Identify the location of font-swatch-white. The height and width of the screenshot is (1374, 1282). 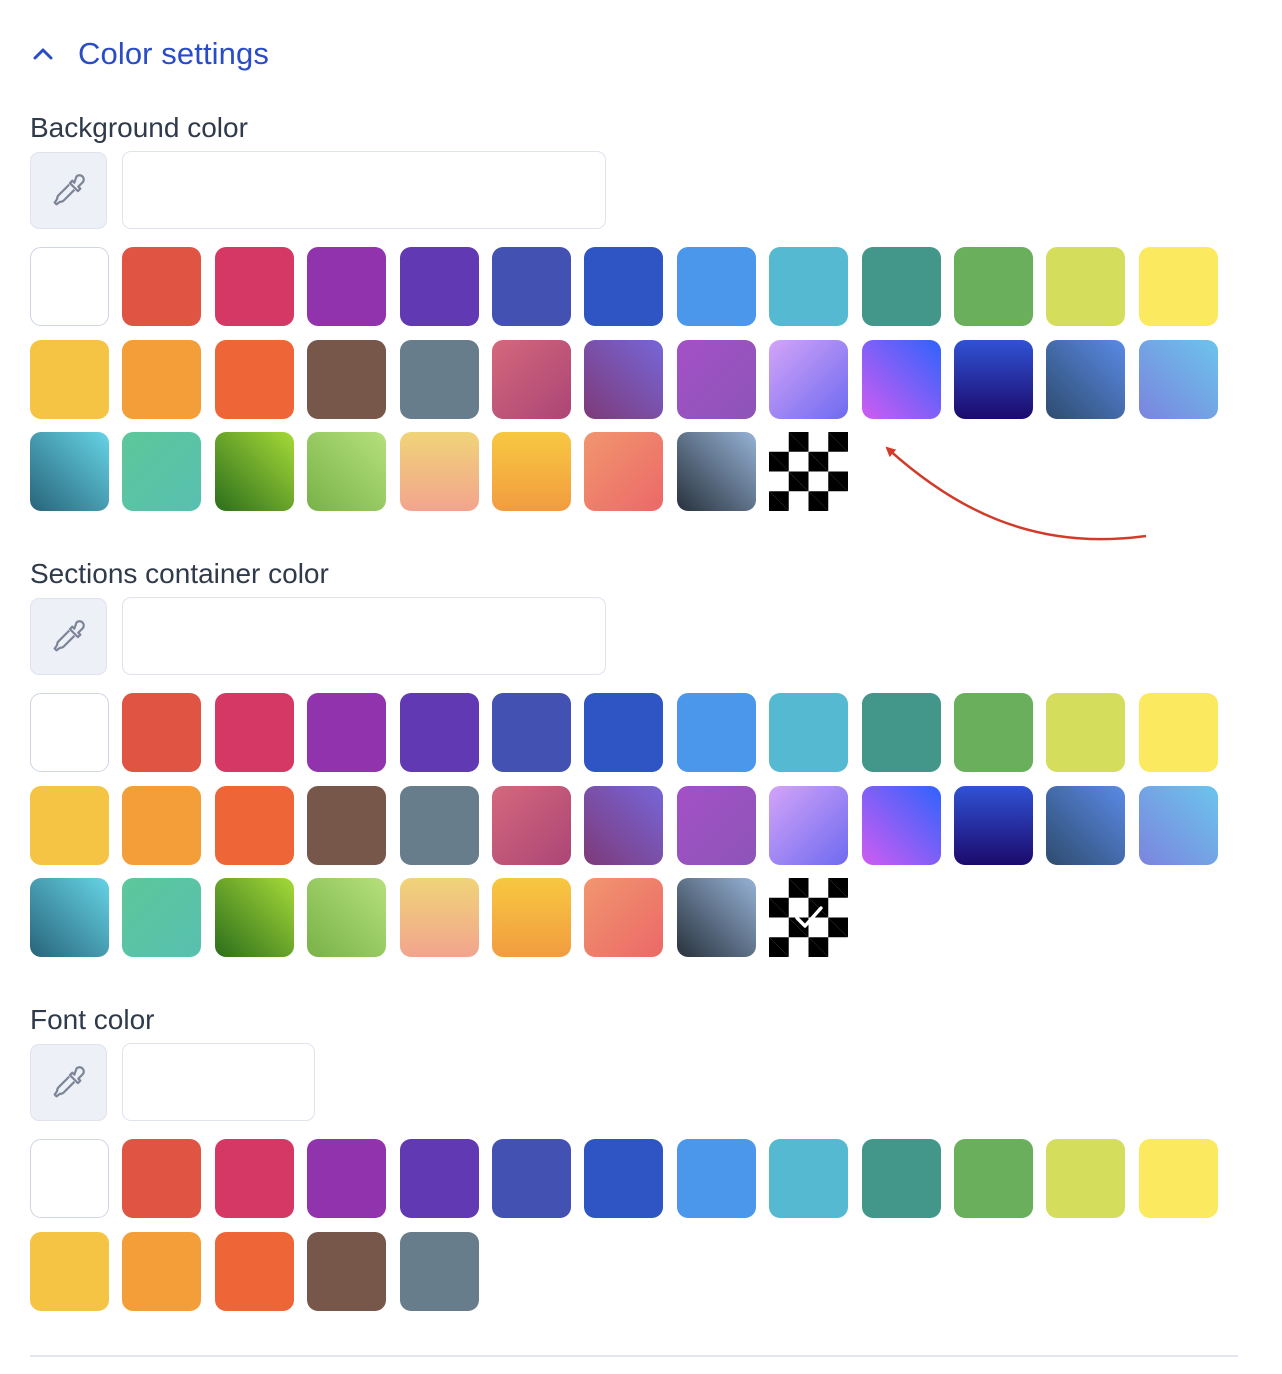
(69, 1178).